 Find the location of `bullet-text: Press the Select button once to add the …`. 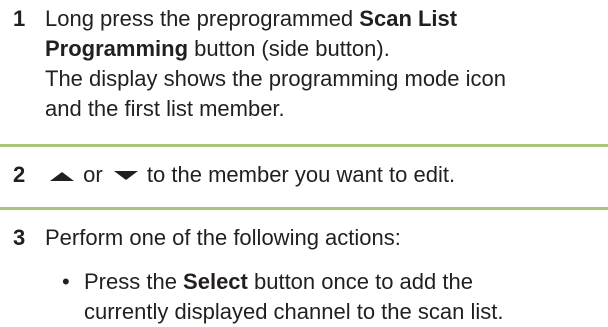

bullet-text: Press the Select button once to add the … is located at coordinates (293, 297).